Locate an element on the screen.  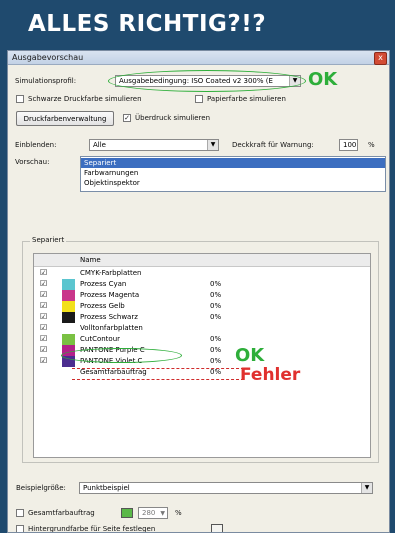
column-name-header: Name is located at coordinates (90, 260).